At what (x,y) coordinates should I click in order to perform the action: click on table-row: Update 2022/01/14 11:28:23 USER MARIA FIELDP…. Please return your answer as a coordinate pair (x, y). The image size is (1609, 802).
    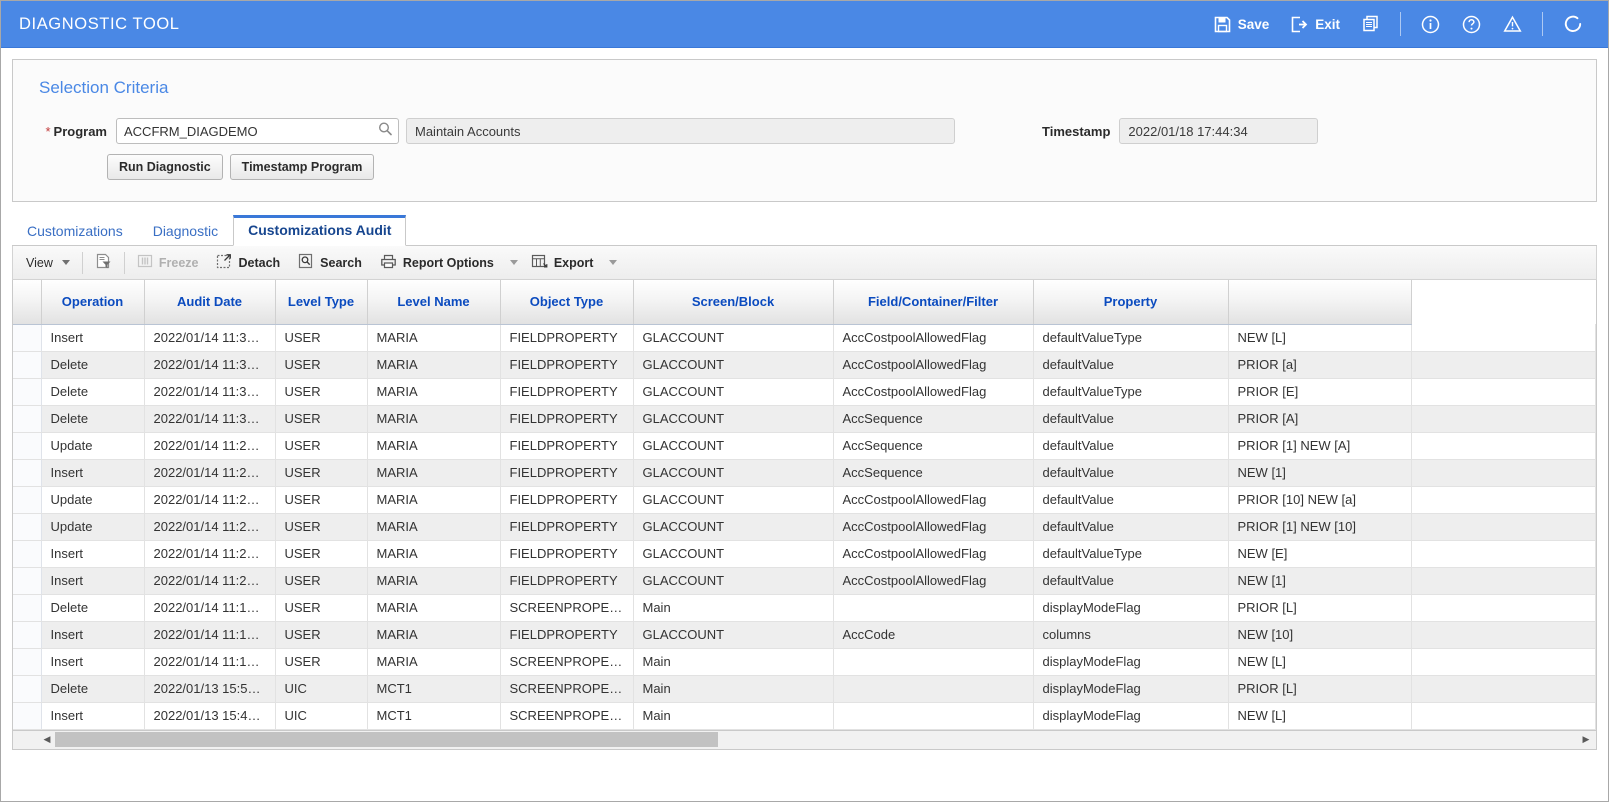
    Looking at the image, I should click on (804, 446).